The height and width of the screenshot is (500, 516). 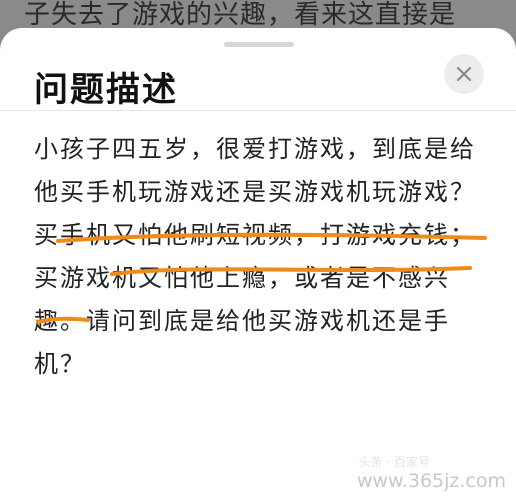 I want to click on close-button, so click(x=464, y=74).